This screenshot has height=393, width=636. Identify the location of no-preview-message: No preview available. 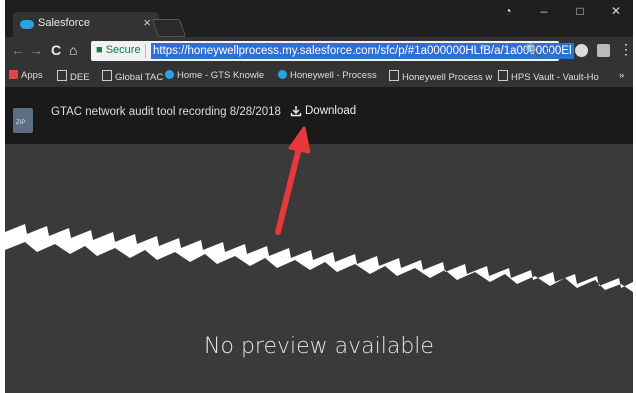
(319, 346).